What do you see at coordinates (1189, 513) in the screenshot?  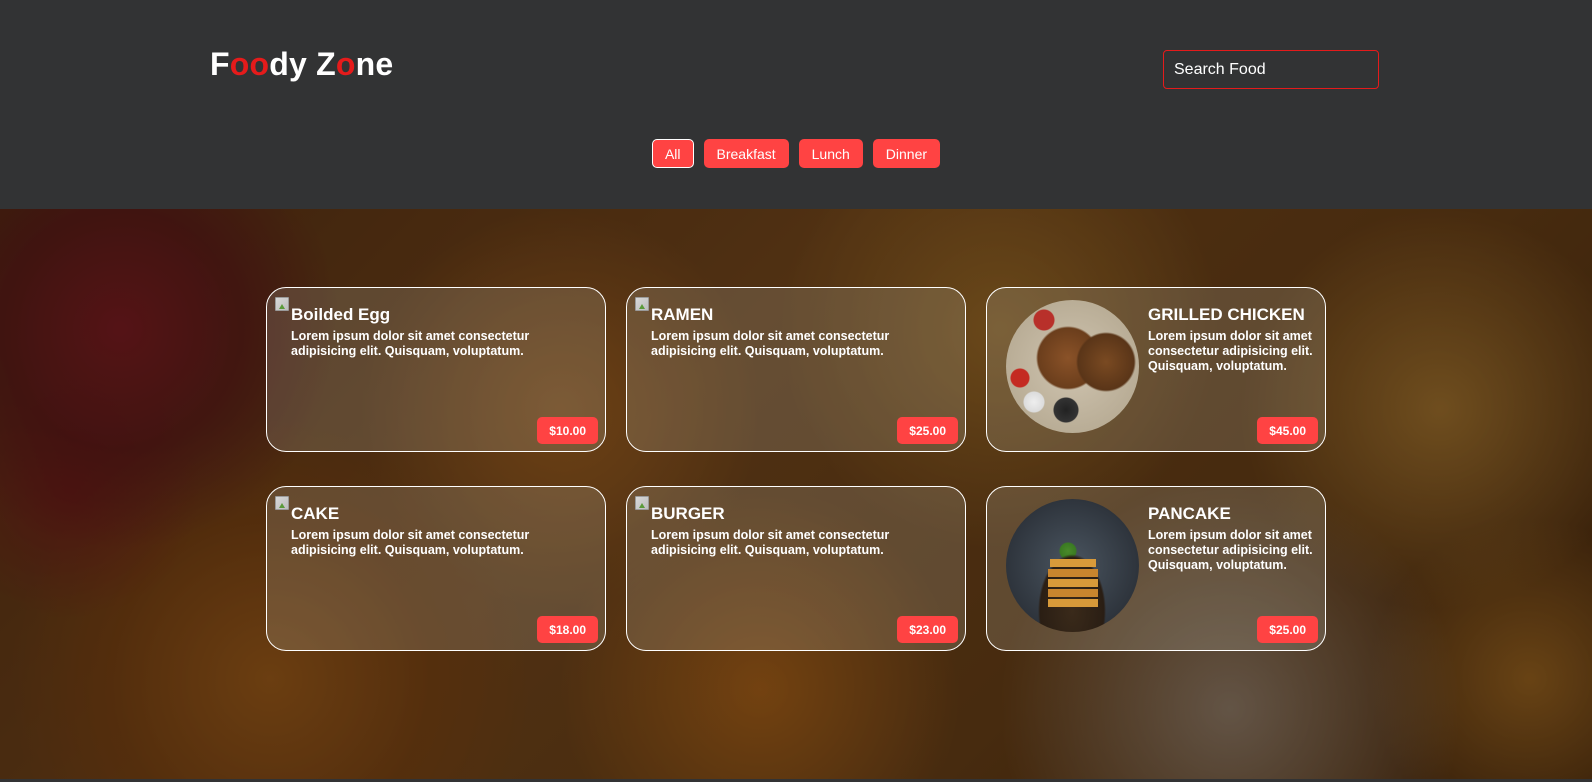 I see `food-title: PANCAKE` at bounding box center [1189, 513].